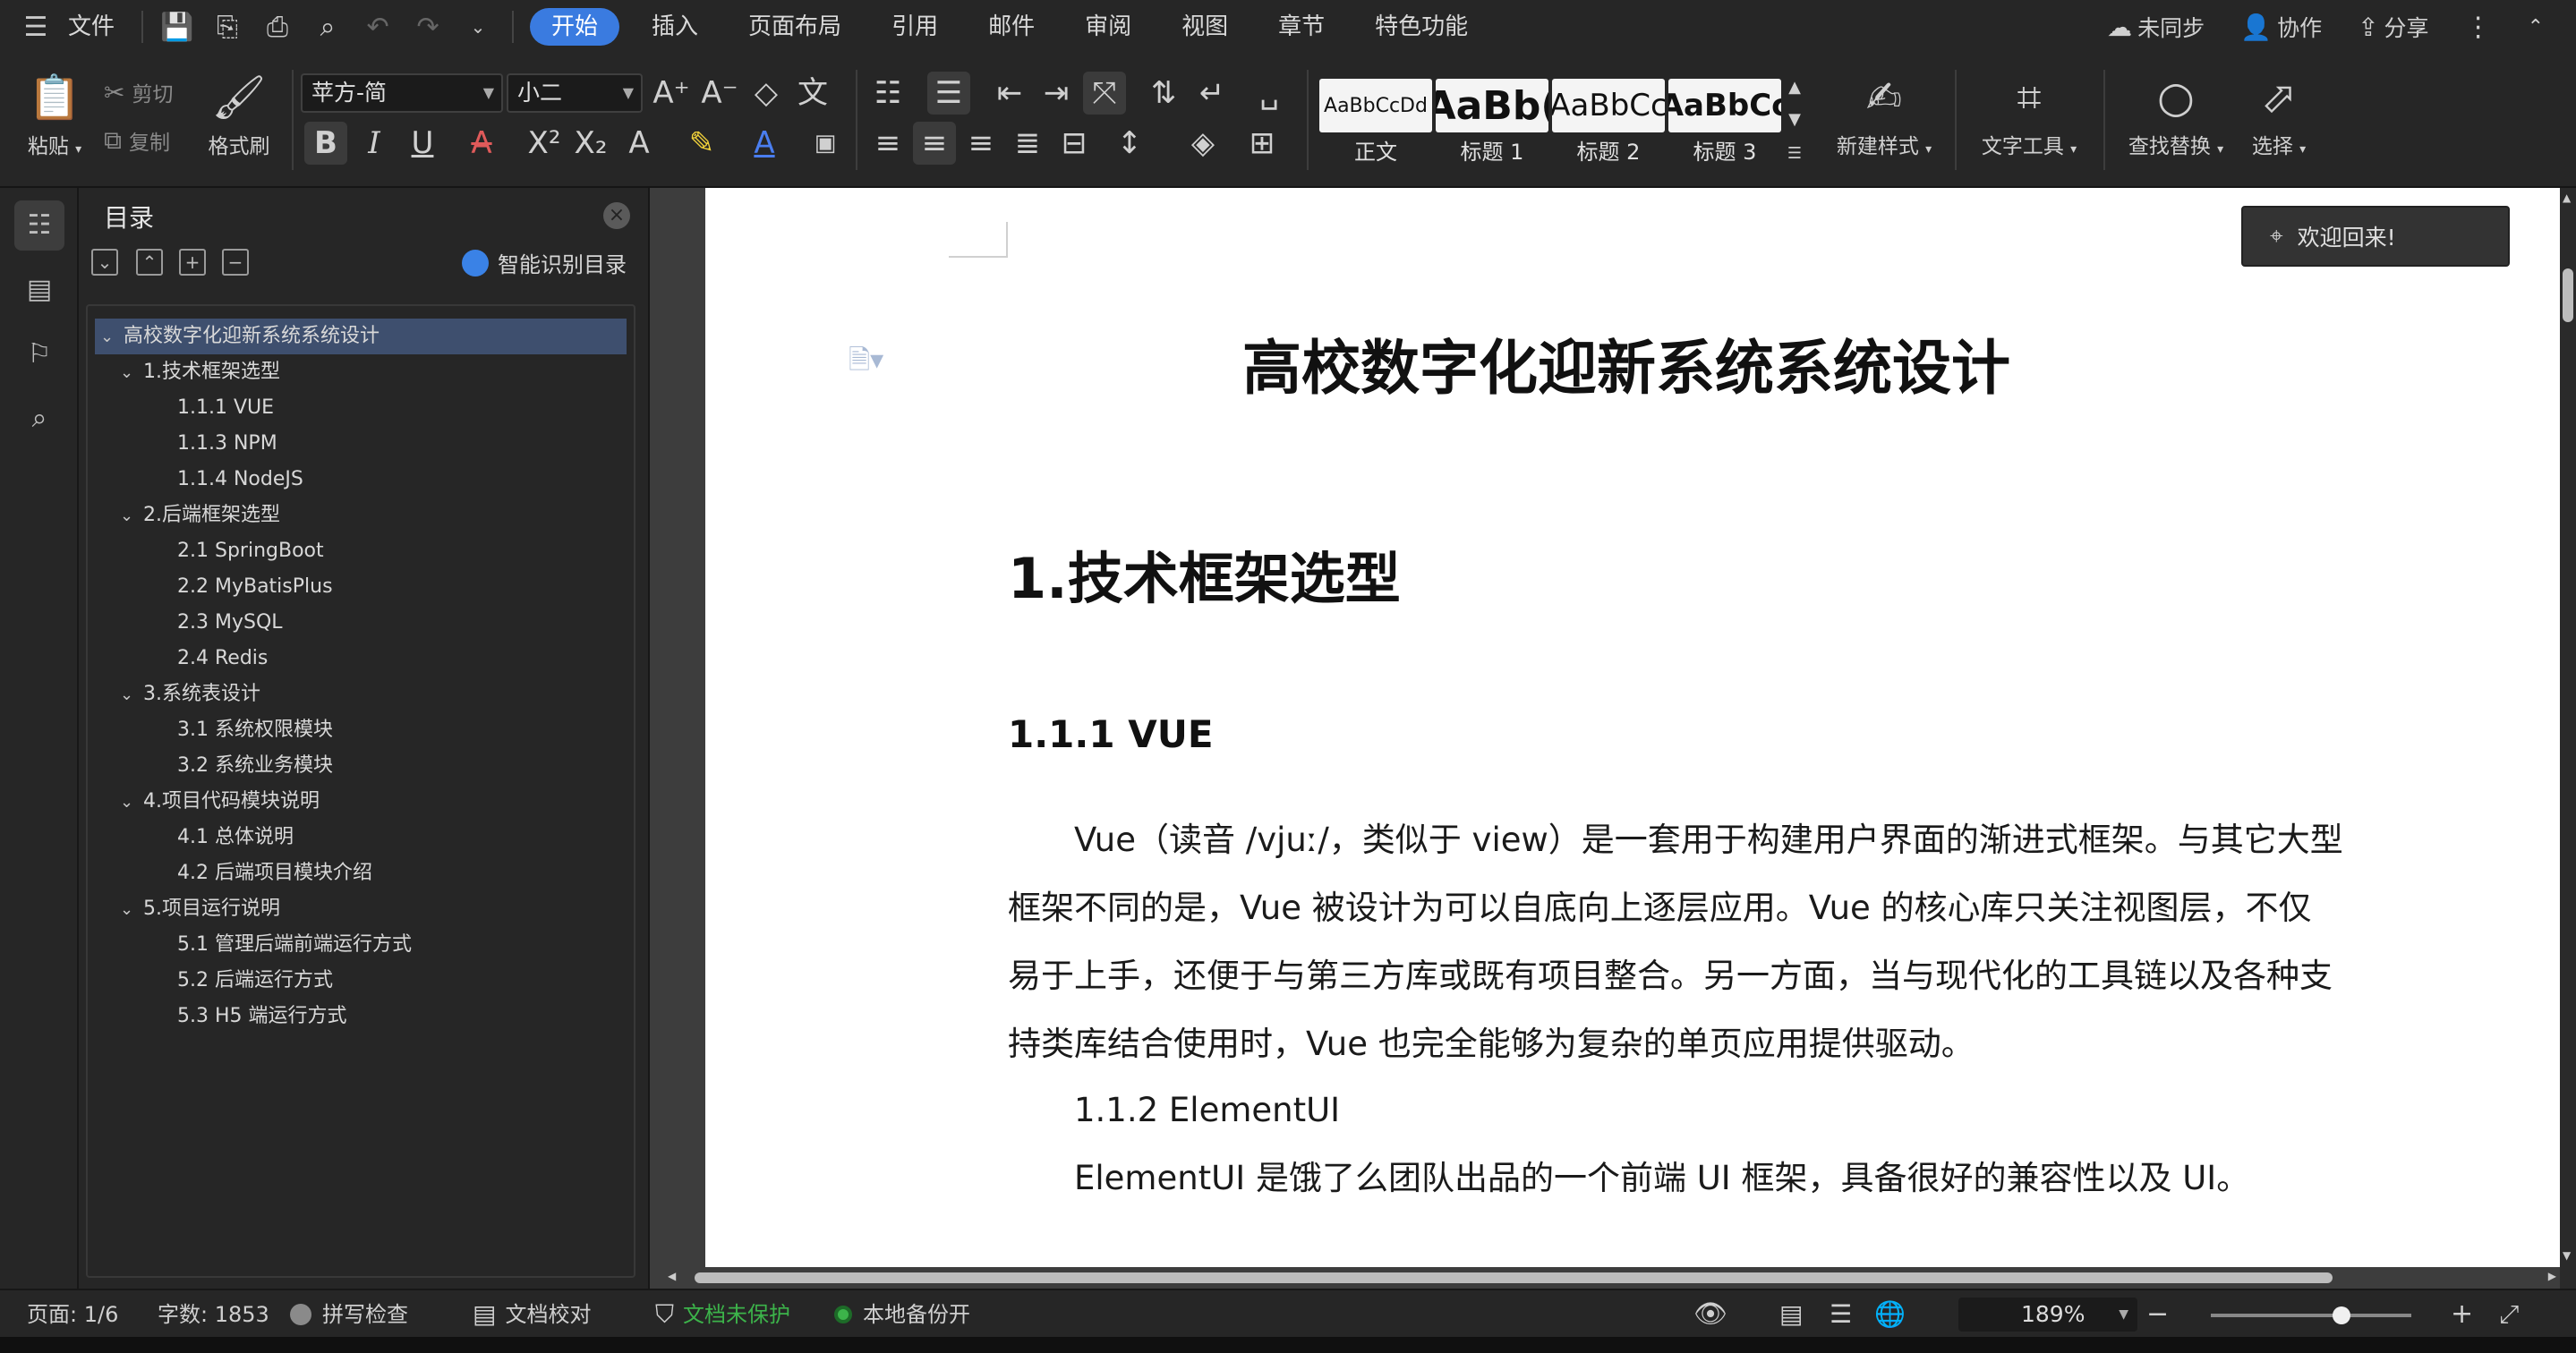 This screenshot has width=2576, height=1353. What do you see at coordinates (2567, 1255) in the screenshot?
I see `scroll-down-icon: ▼` at bounding box center [2567, 1255].